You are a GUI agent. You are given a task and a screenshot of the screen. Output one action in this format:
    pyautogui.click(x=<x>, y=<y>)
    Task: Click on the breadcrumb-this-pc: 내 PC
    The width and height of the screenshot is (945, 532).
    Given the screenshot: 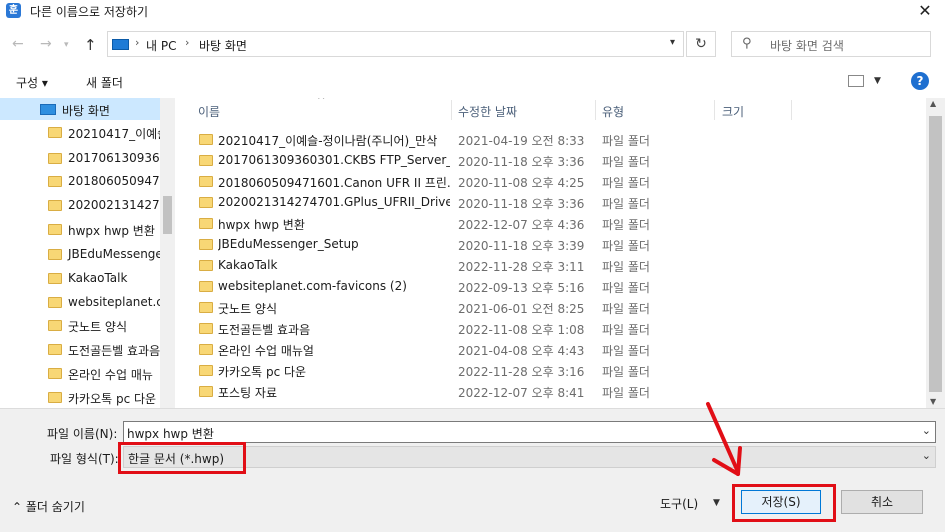 What is the action you would take?
    pyautogui.click(x=161, y=45)
    